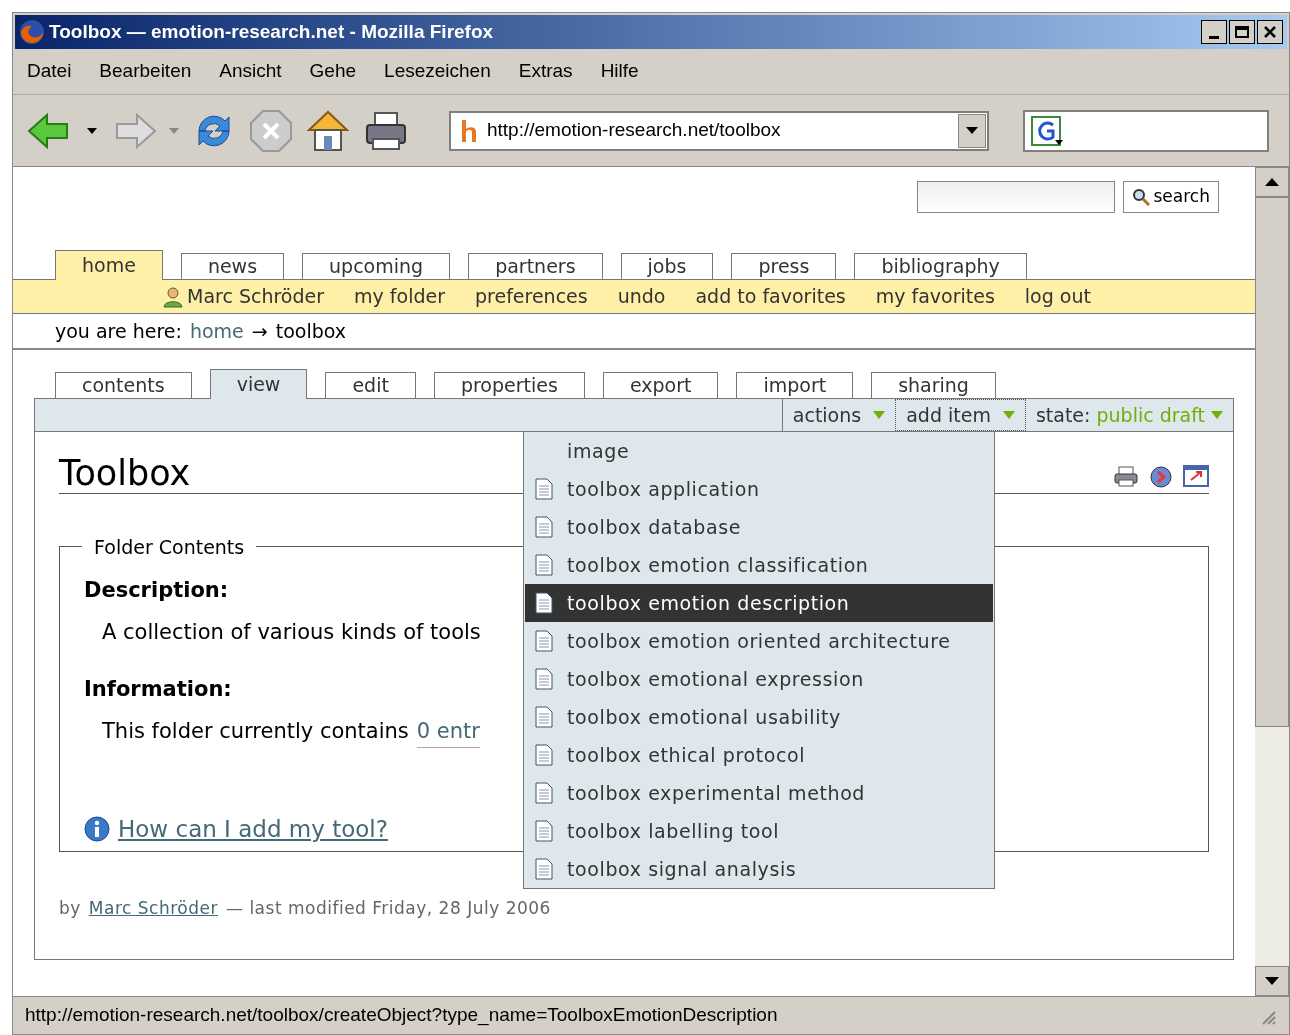 This screenshot has height=1035, width=1290. I want to click on scroll-up-button, so click(1272, 182).